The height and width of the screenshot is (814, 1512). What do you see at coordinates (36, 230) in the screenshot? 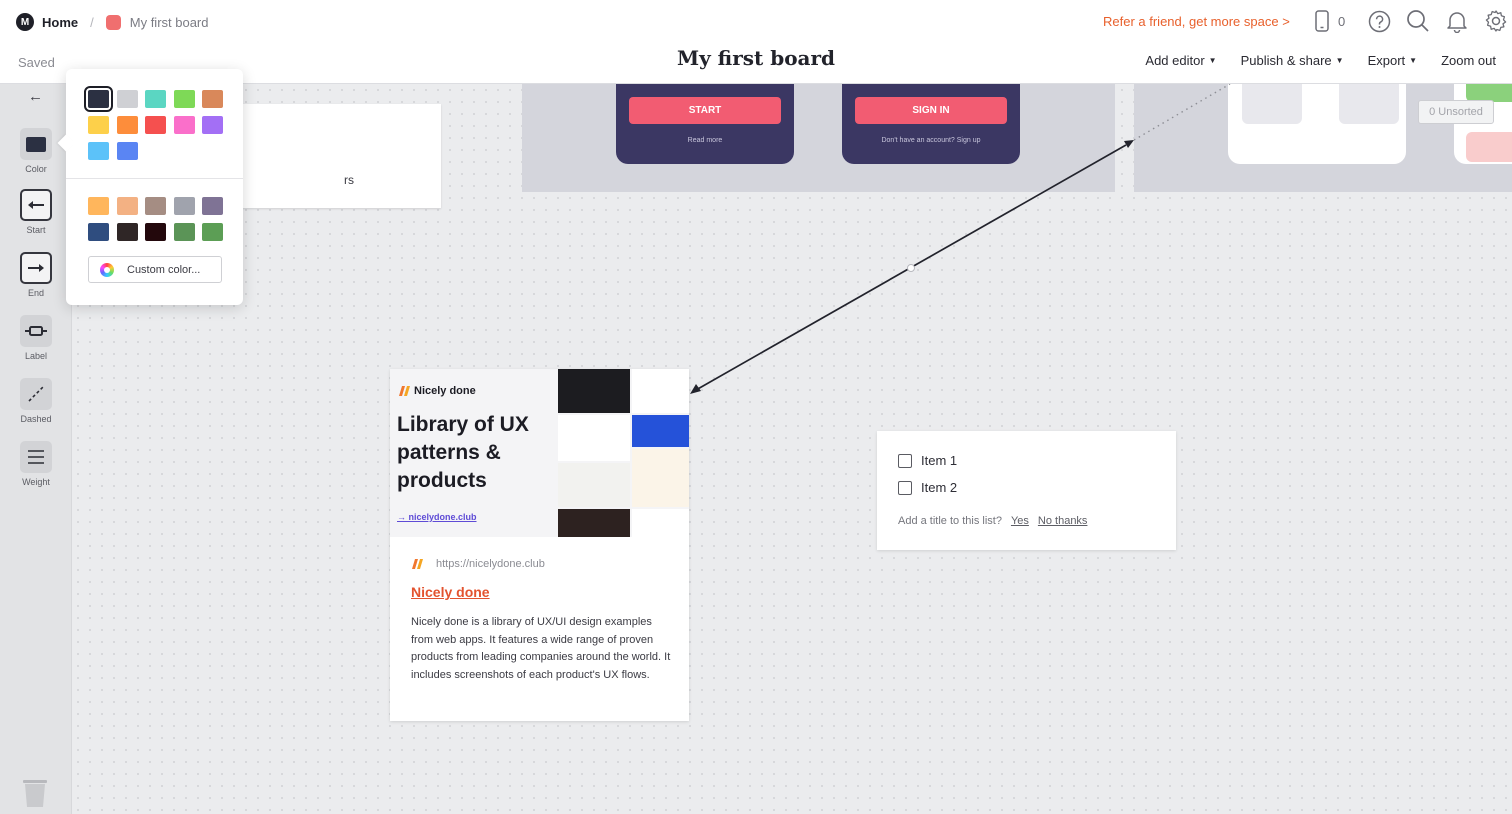
I see `tool-start-label: Start` at bounding box center [36, 230].